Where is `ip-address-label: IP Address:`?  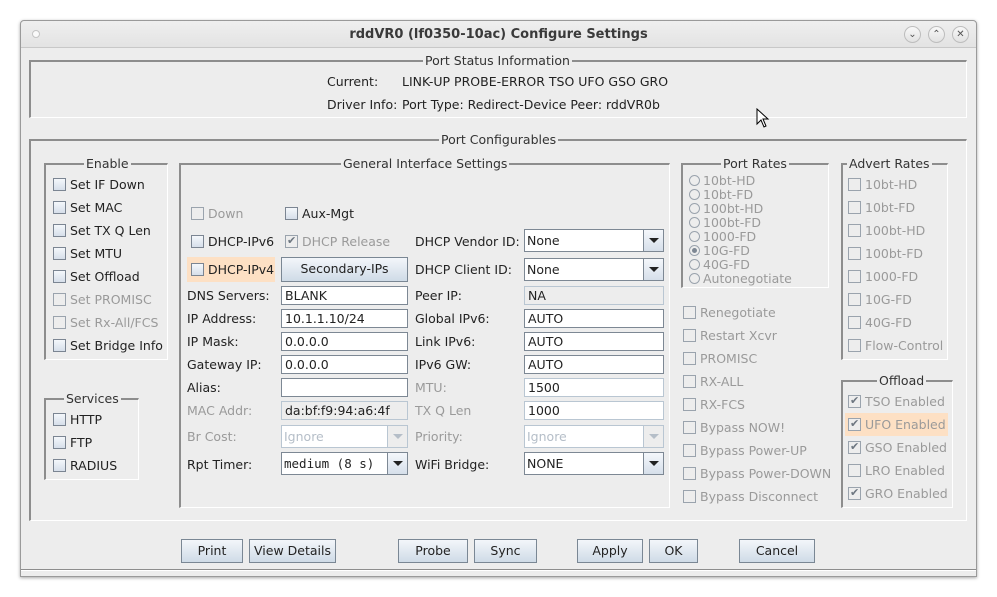
ip-address-label: IP Address: is located at coordinates (222, 318).